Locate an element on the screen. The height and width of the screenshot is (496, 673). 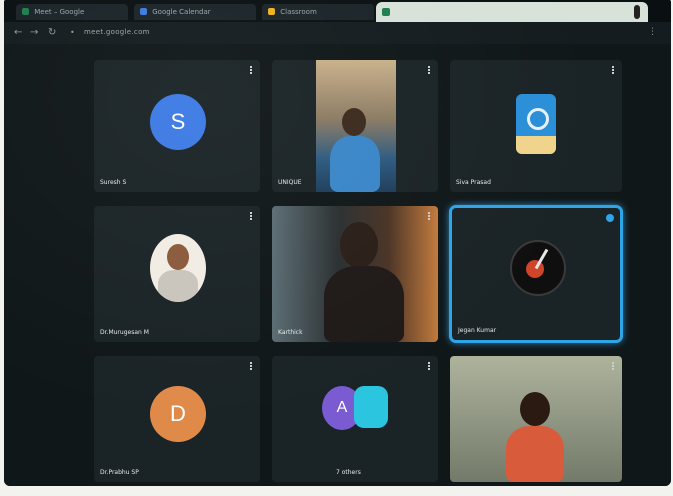
participant-name: Suresh S is located at coordinates (113, 182).